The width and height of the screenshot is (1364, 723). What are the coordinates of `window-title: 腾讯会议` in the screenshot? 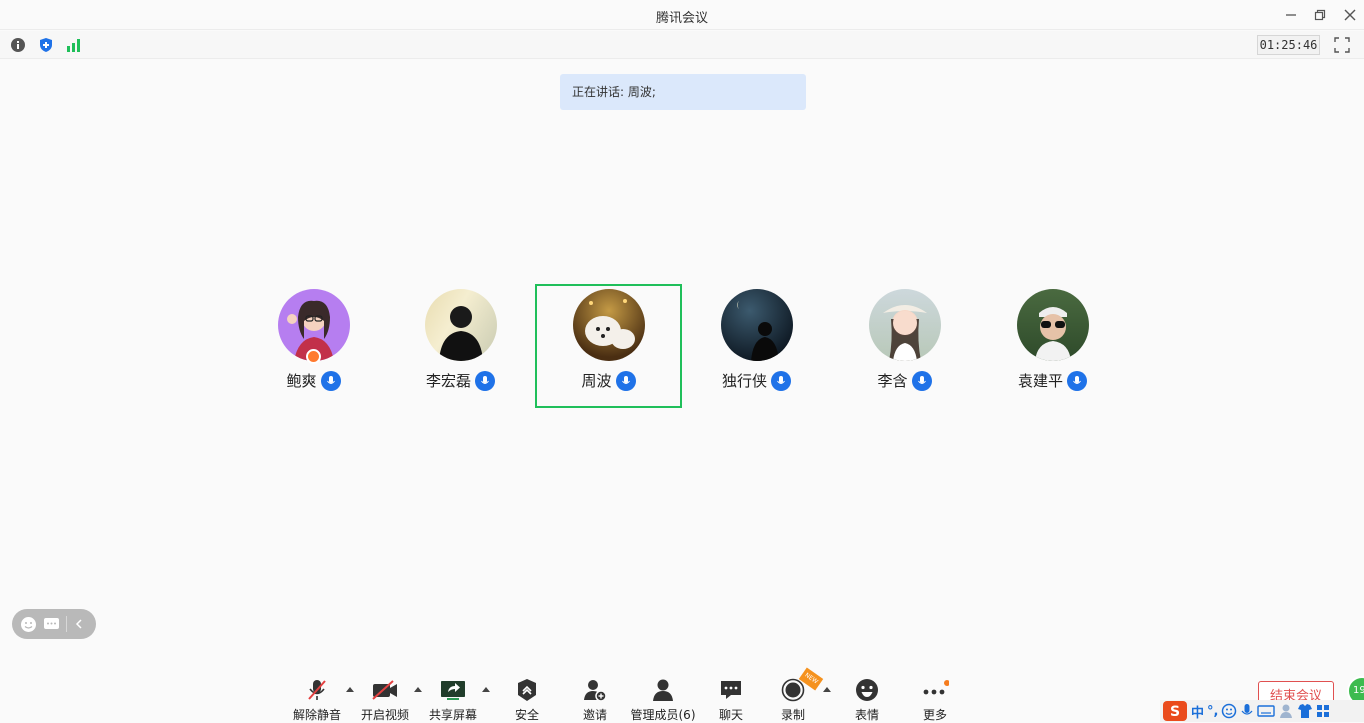 It's located at (681, 18).